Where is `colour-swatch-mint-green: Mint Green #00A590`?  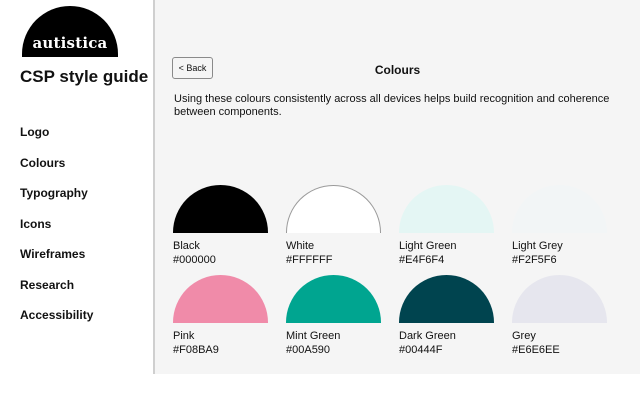
colour-swatch-mint-green: Mint Green #00A590 is located at coordinates (333, 316).